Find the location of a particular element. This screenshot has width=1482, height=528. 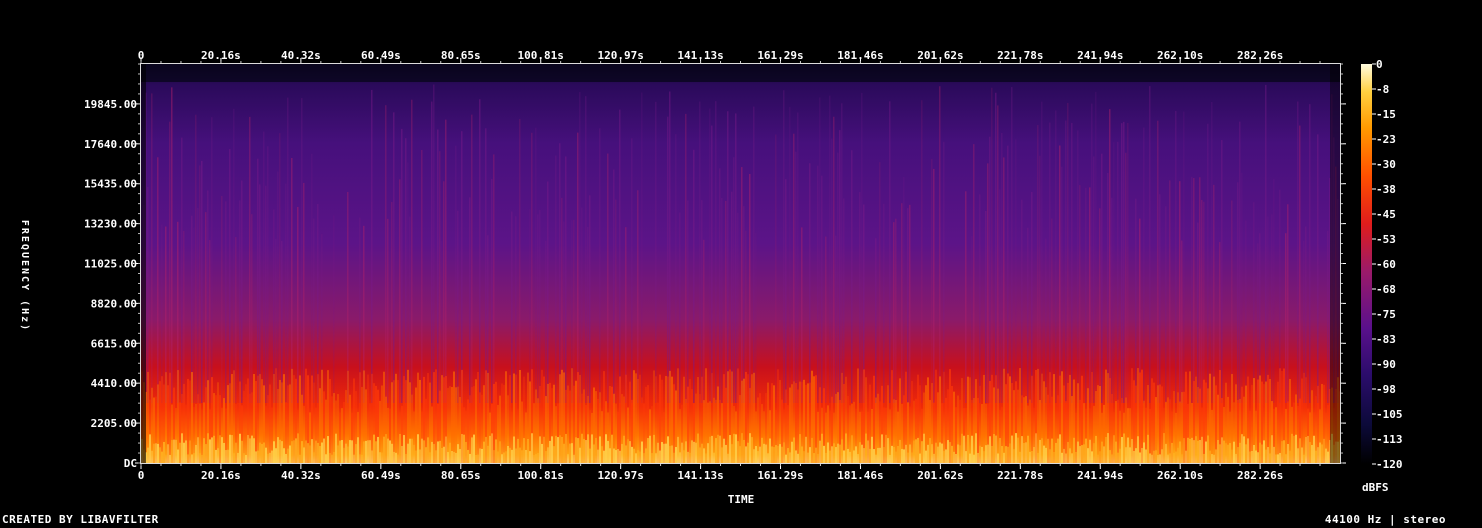

x-tick-label-top: 20.16s is located at coordinates (221, 55).